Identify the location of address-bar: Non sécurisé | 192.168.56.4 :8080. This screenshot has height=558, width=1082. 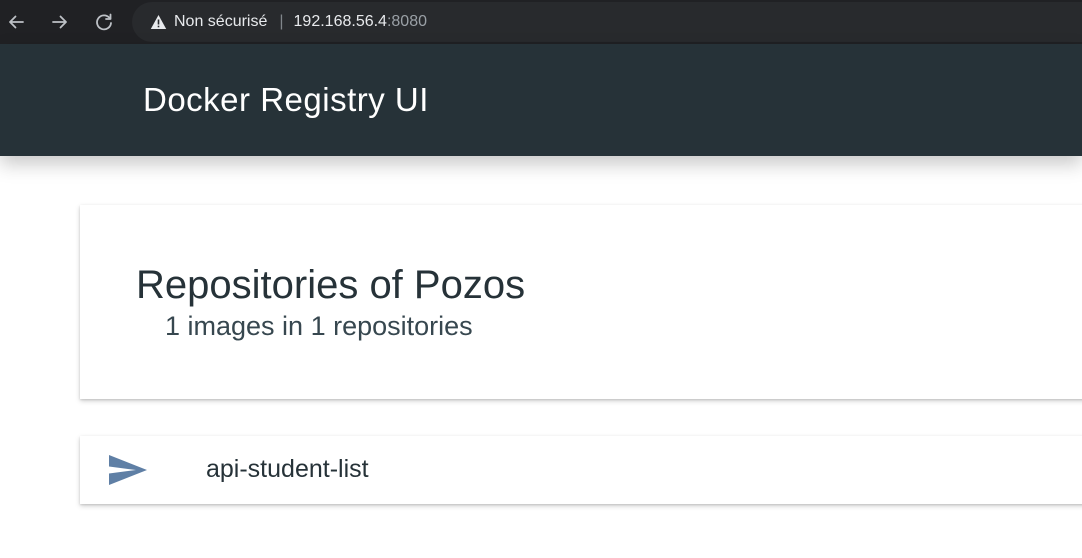
(607, 22).